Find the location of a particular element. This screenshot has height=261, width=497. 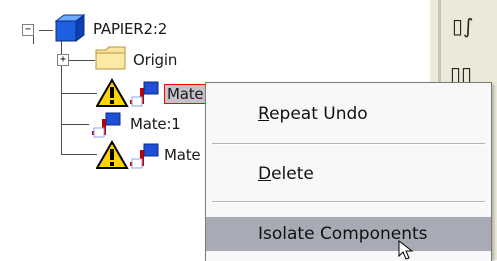

expand-button: + is located at coordinates (63, 60).